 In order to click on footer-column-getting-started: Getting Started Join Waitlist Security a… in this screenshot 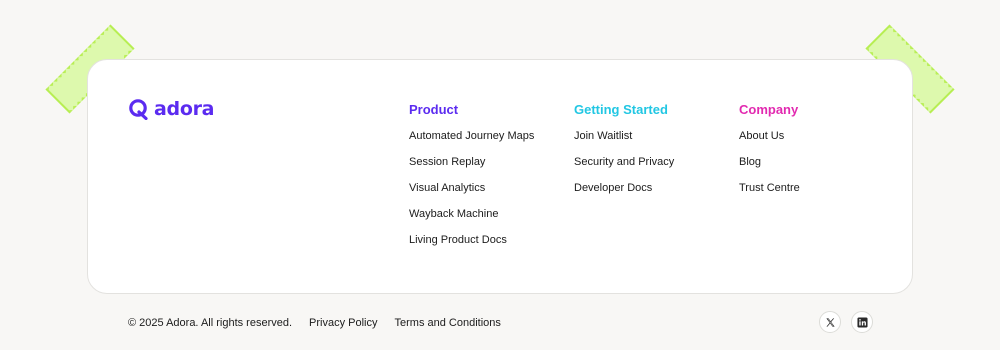, I will do `click(624, 155)`.